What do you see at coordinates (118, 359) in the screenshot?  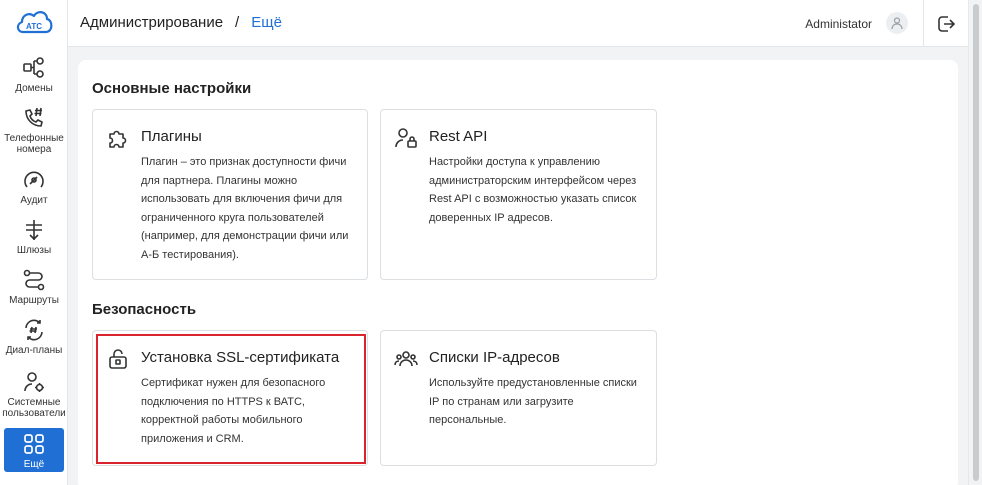 I see `lock-icon` at bounding box center [118, 359].